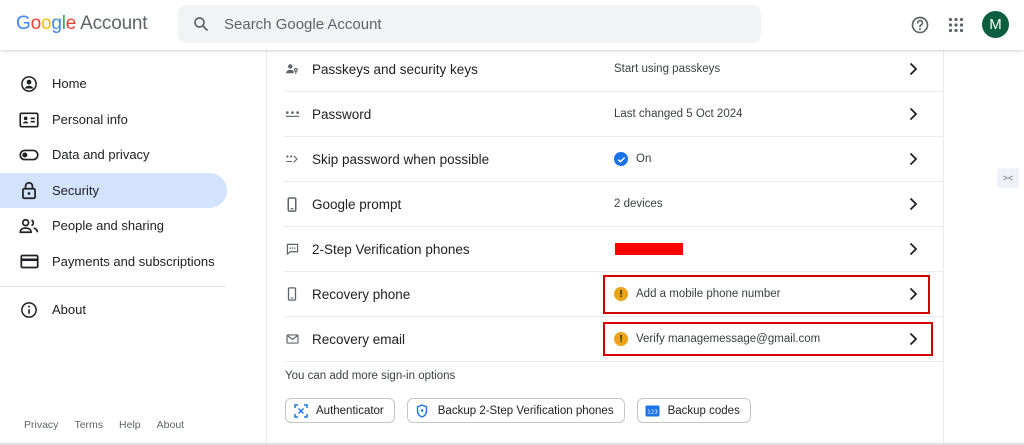 The height and width of the screenshot is (445, 1024). Describe the element at coordinates (29, 155) in the screenshot. I see `toggle-icon` at that location.